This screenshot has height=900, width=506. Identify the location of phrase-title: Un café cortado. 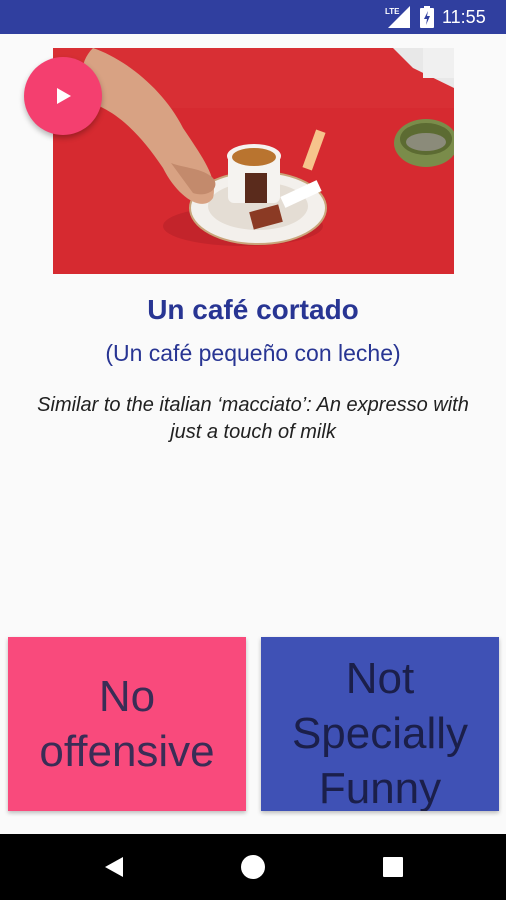
(253, 309).